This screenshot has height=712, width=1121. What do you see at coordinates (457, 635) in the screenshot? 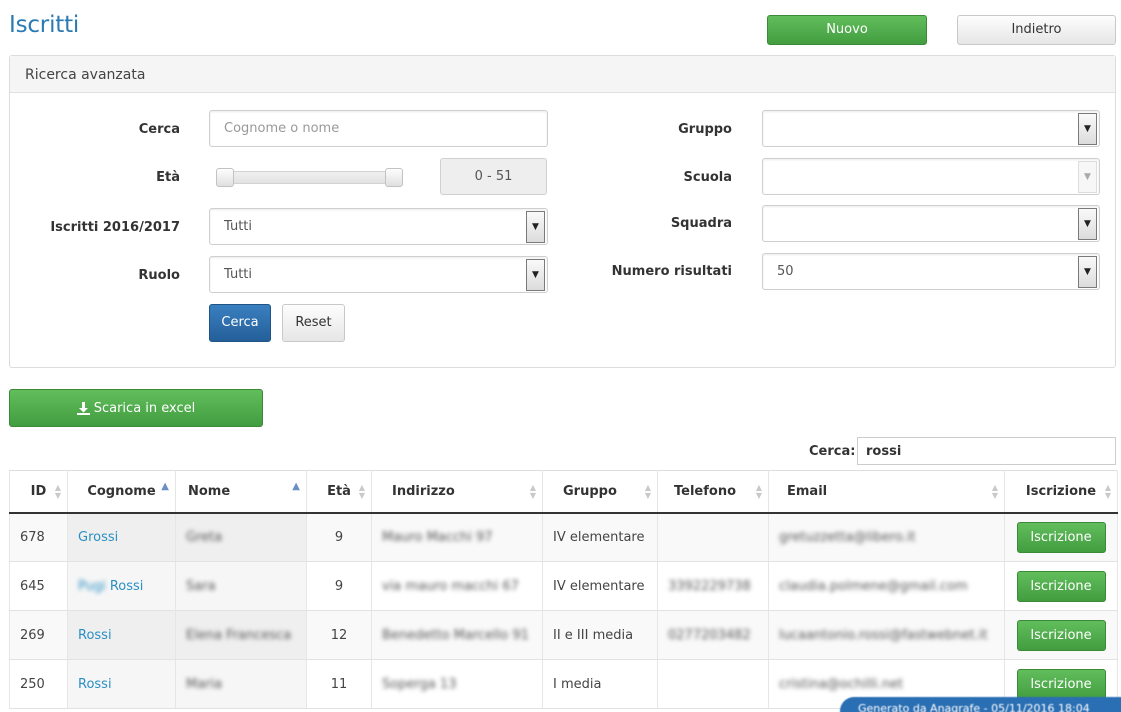
I see `cell-indirizzo: Benedetto Marcello 91` at bounding box center [457, 635].